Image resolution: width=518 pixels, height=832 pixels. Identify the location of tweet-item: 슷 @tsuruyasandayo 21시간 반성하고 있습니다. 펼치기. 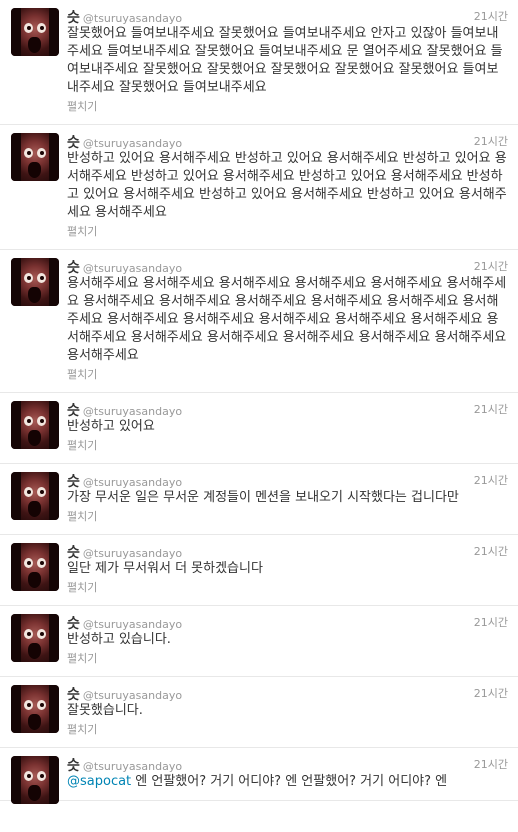
(259, 641).